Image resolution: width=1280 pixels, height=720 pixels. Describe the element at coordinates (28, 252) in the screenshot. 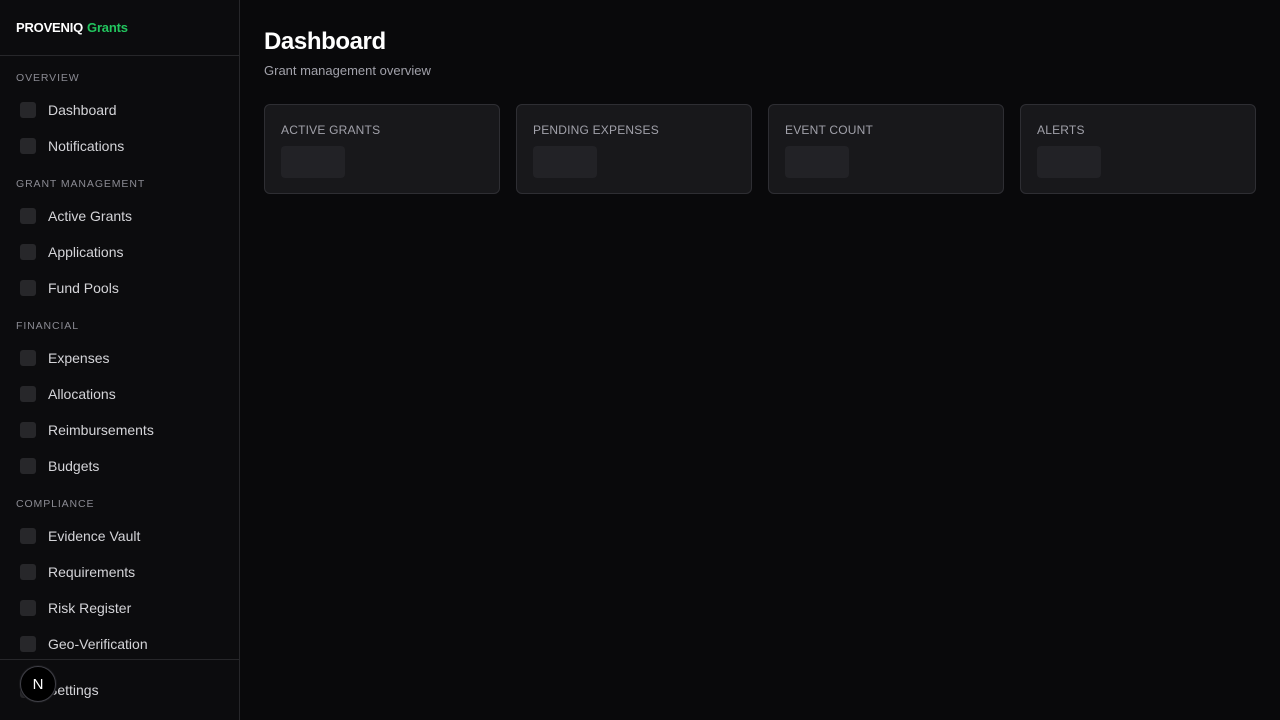

I see `applications-icon` at that location.